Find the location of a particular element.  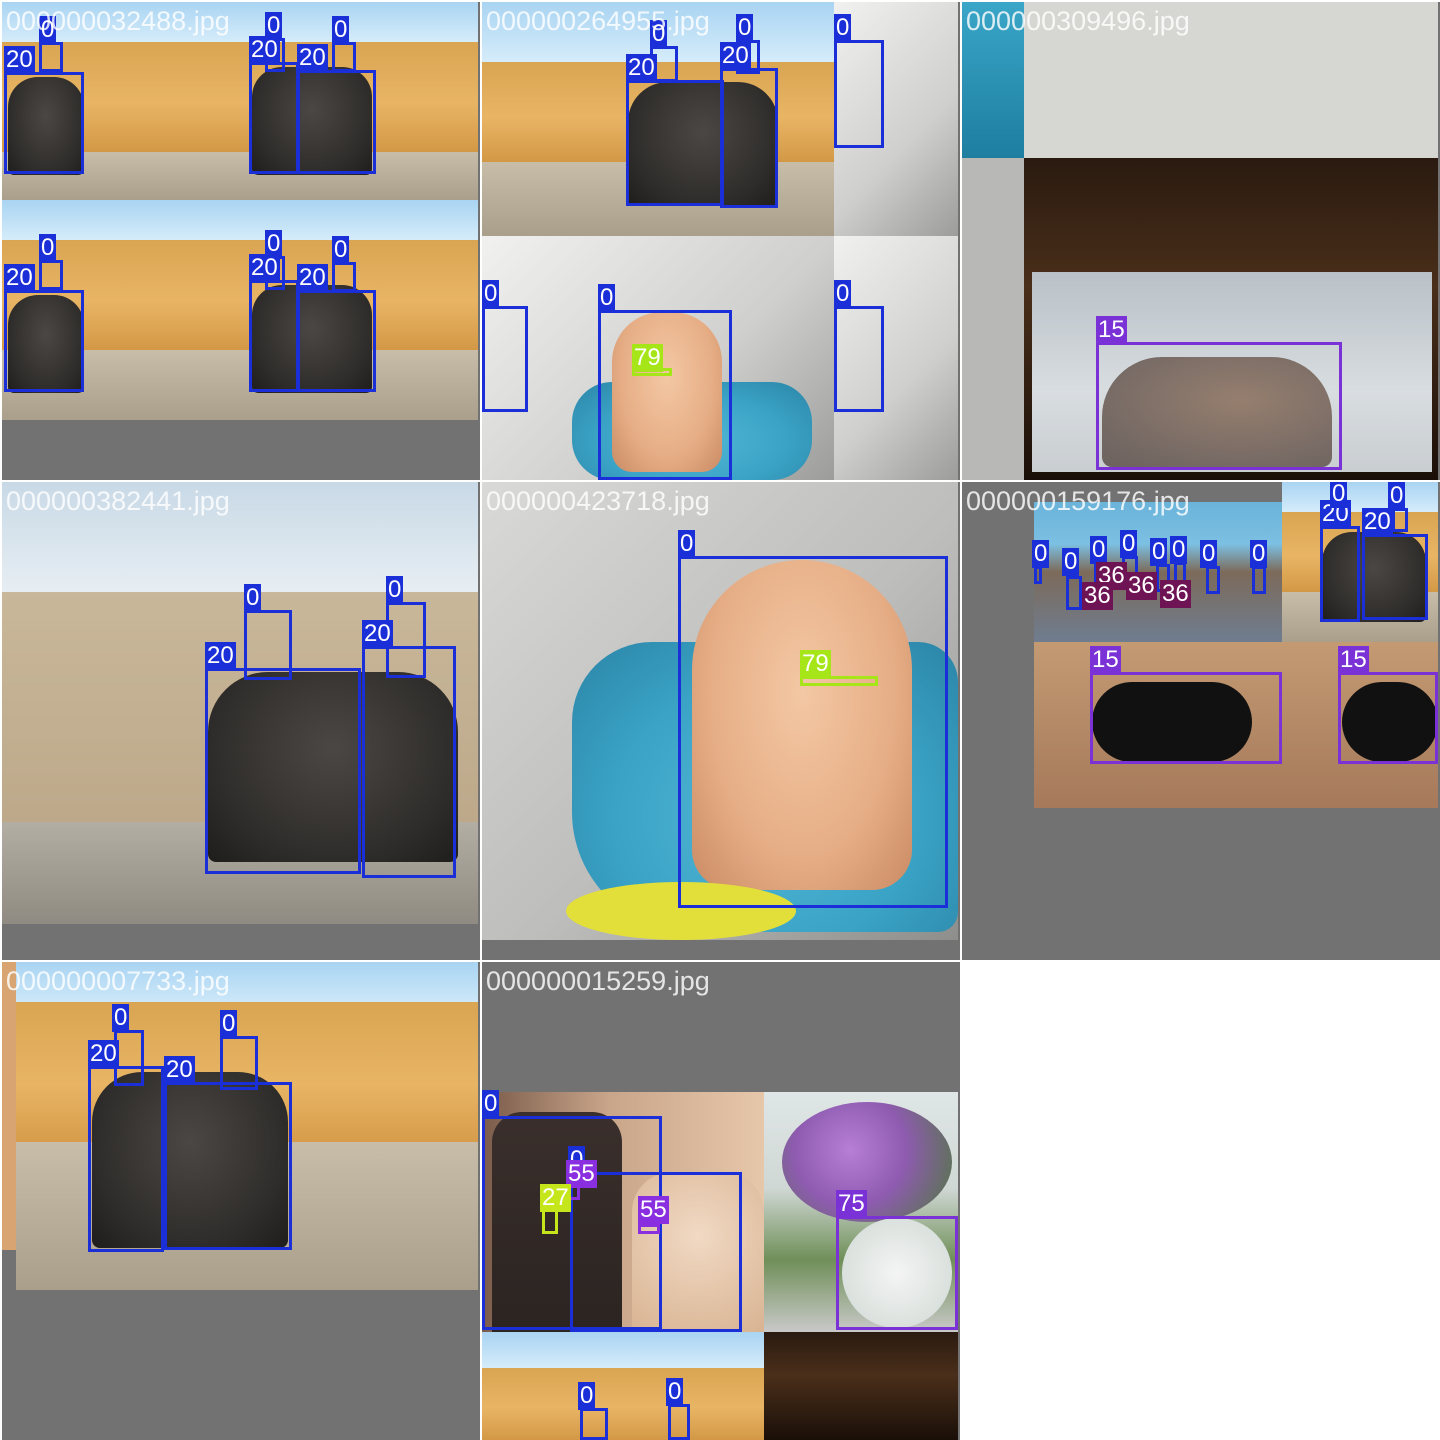

bbox-label: 27 is located at coordinates (555, 1198).